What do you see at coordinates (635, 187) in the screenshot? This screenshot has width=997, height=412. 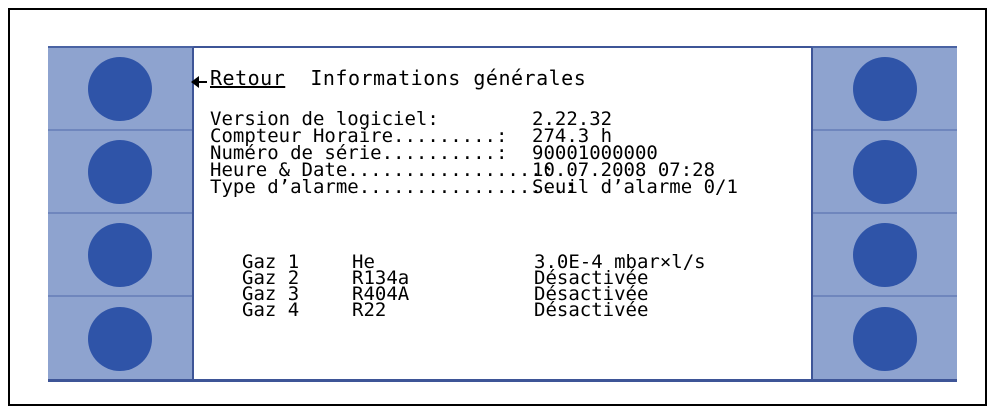 I see `info-value: Seuil d’alarme 0/1` at bounding box center [635, 187].